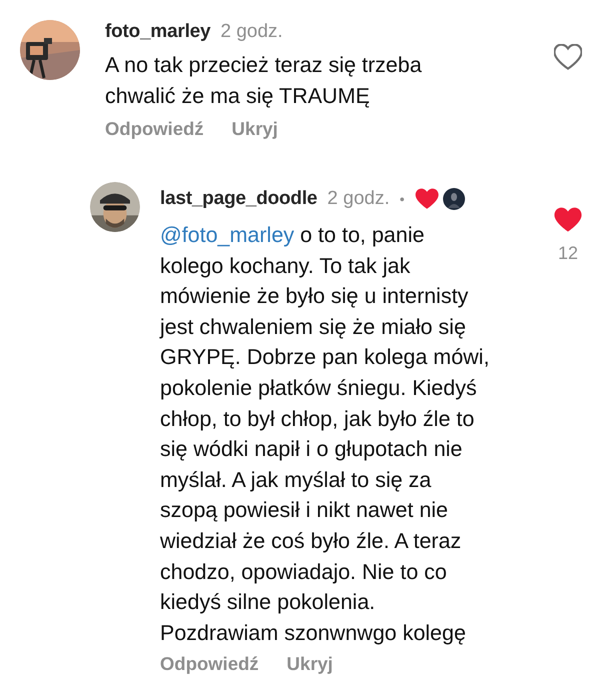 This screenshot has height=695, width=610. What do you see at coordinates (158, 32) in the screenshot?
I see `username: foto_marley` at bounding box center [158, 32].